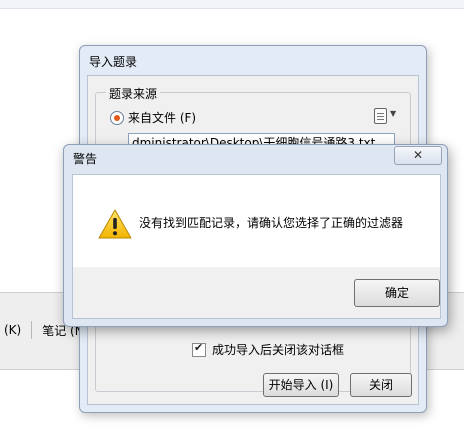  Describe the element at coordinates (133, 93) in the screenshot. I see `source-group-label: 题录来源` at that location.